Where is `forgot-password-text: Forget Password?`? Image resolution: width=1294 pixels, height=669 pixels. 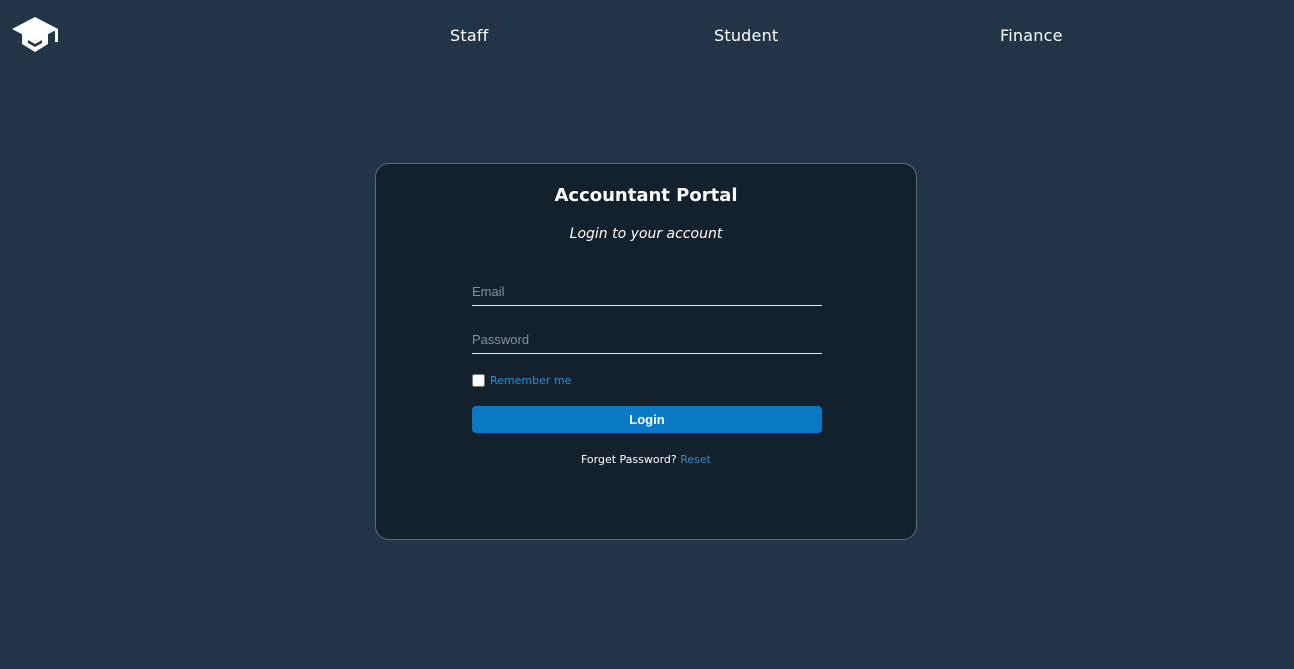 forgot-password-text: Forget Password? is located at coordinates (628, 459).